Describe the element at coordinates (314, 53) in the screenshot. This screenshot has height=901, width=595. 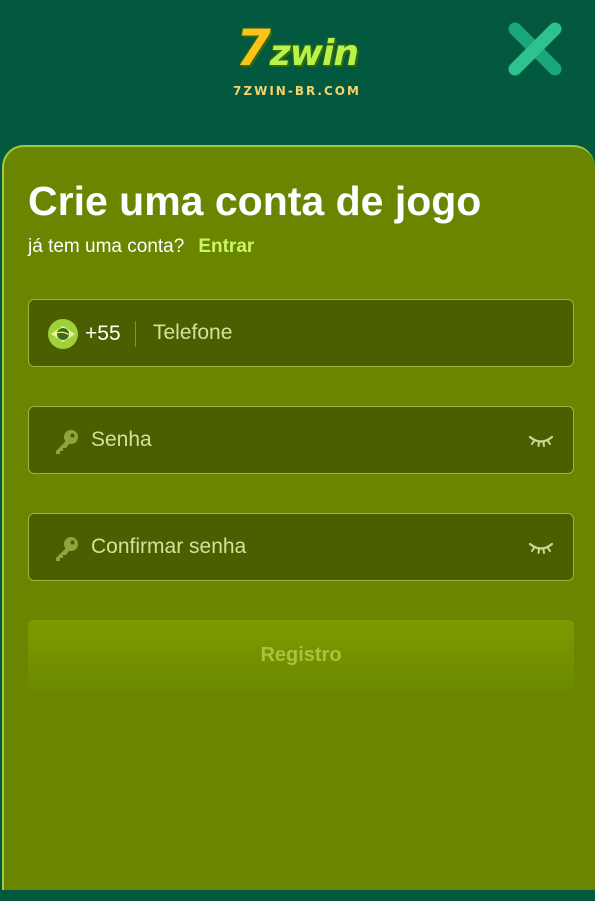
I see `logo-word: zwin` at that location.